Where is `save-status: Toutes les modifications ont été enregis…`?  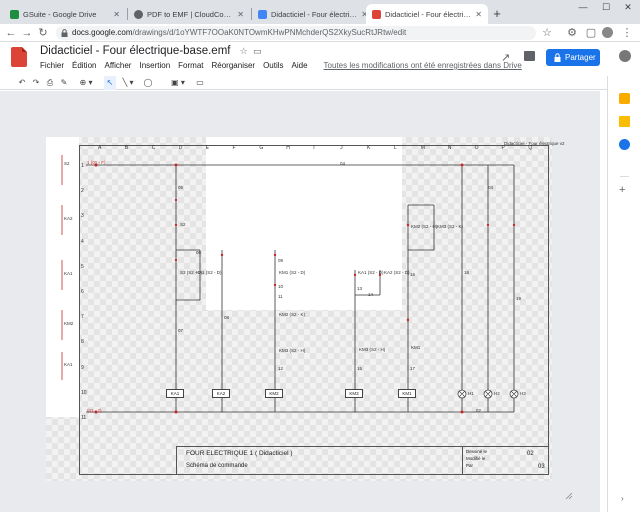
save-status: Toutes les modifications ont été enregis… is located at coordinates (423, 65).